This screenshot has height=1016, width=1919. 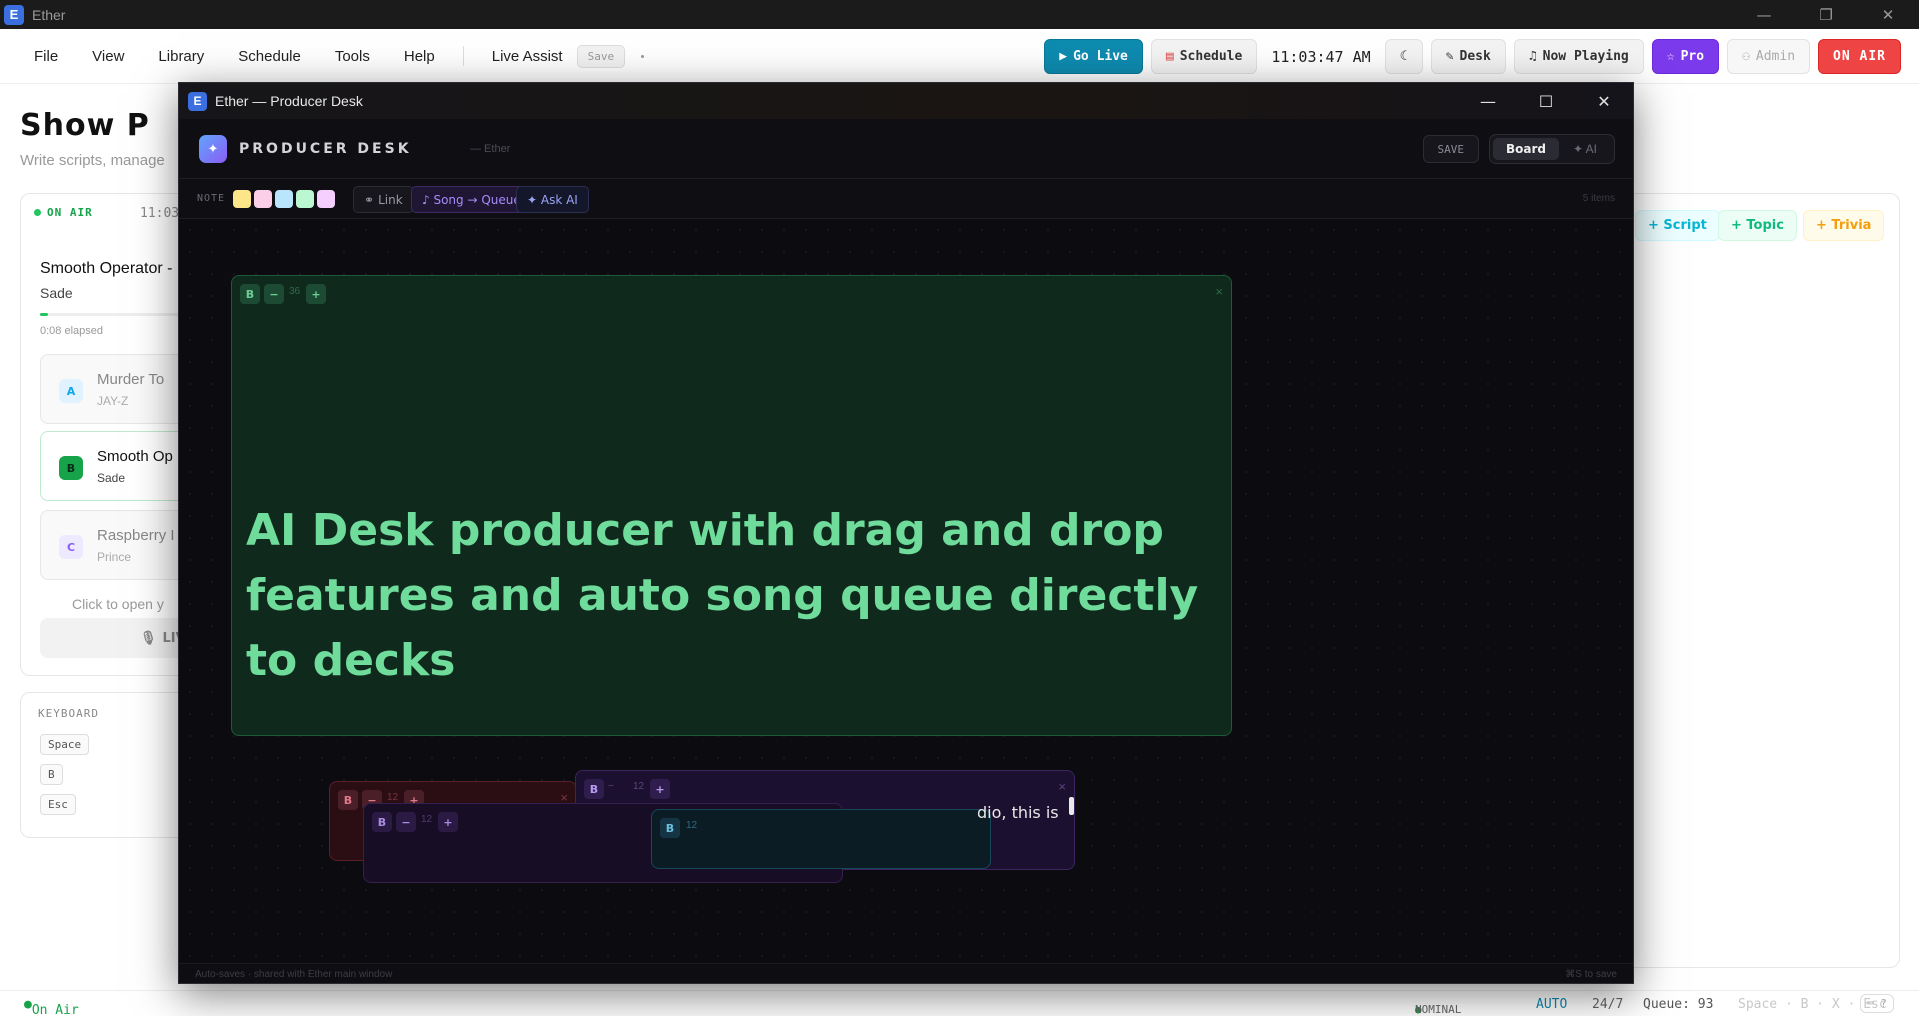 I want to click on user-icon: ⚇, so click(x=1746, y=56).